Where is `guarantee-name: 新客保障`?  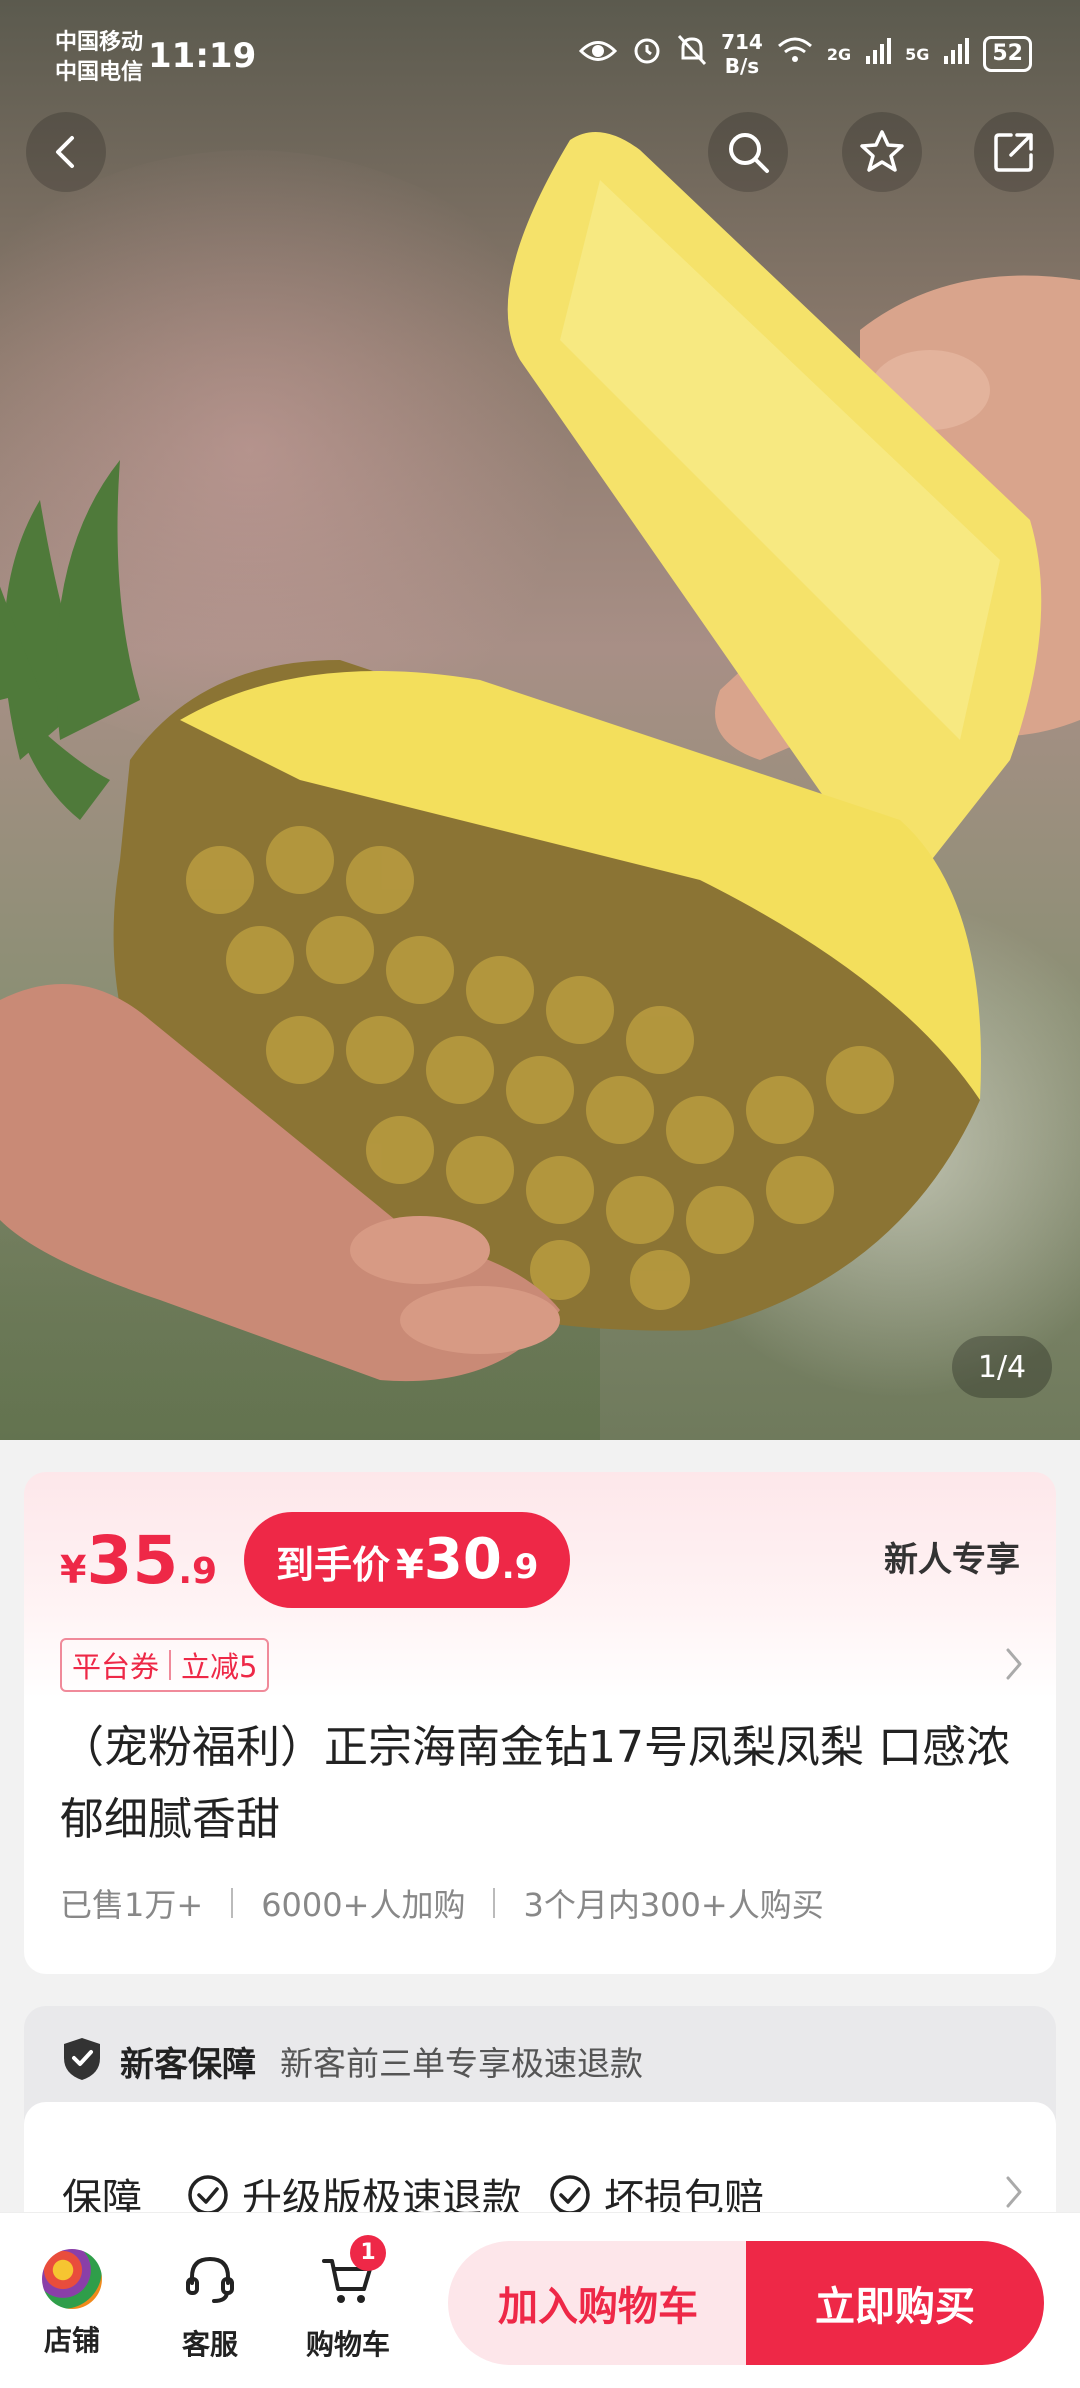
guarantee-name: 新客保障 is located at coordinates (188, 2064).